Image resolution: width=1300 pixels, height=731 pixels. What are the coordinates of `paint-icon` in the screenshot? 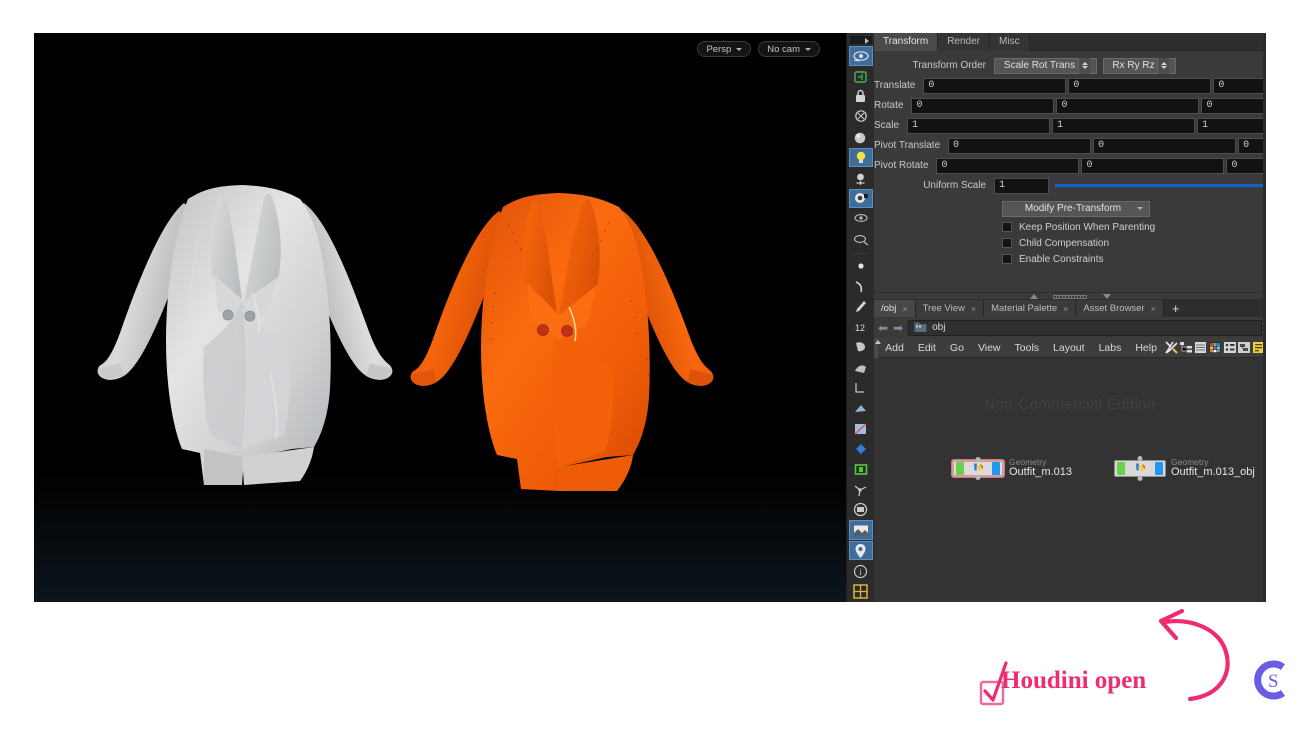 It's located at (861, 347).